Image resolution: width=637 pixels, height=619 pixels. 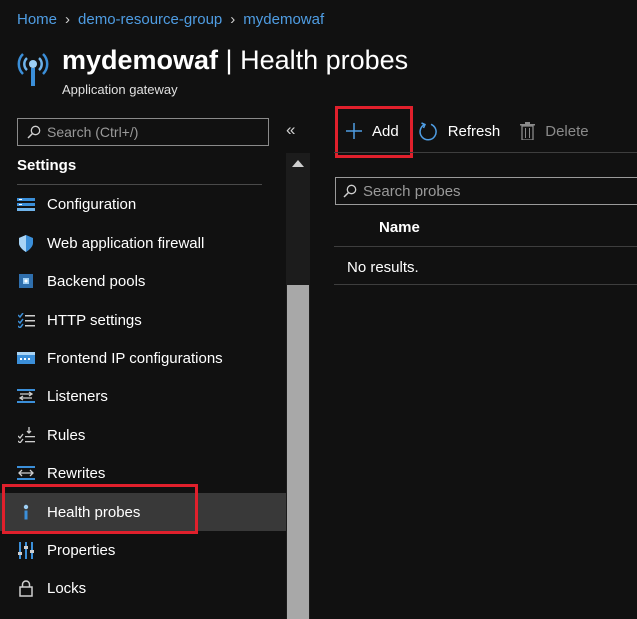 What do you see at coordinates (126, 243) in the screenshot?
I see `sidebar-item-label: Web application firewall` at bounding box center [126, 243].